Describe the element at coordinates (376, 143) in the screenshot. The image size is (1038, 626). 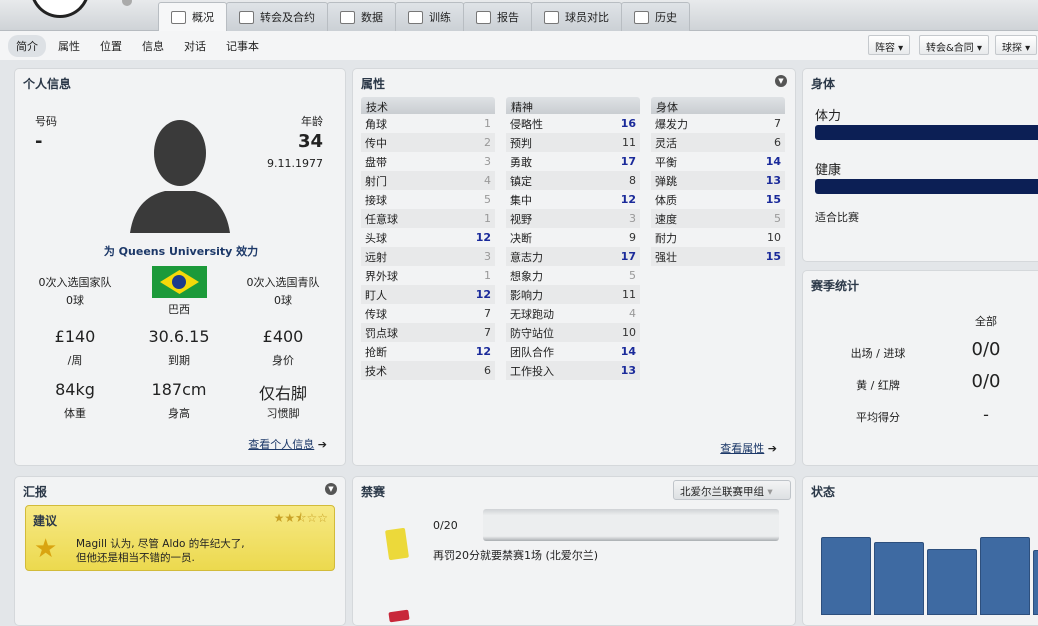
I see `attribute-name: 传中` at that location.